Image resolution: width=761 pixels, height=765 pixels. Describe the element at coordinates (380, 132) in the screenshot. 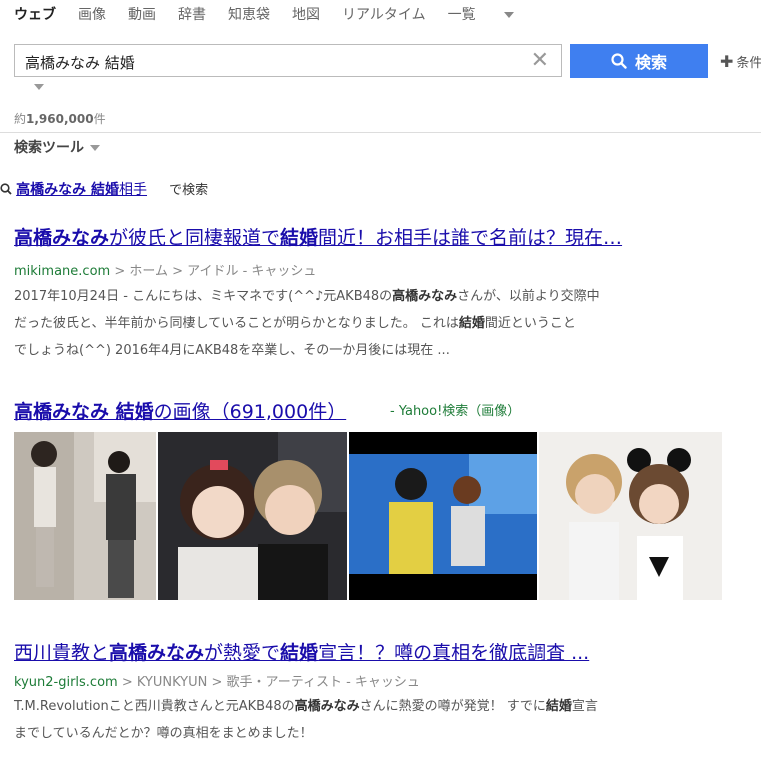

I see `divider` at that location.